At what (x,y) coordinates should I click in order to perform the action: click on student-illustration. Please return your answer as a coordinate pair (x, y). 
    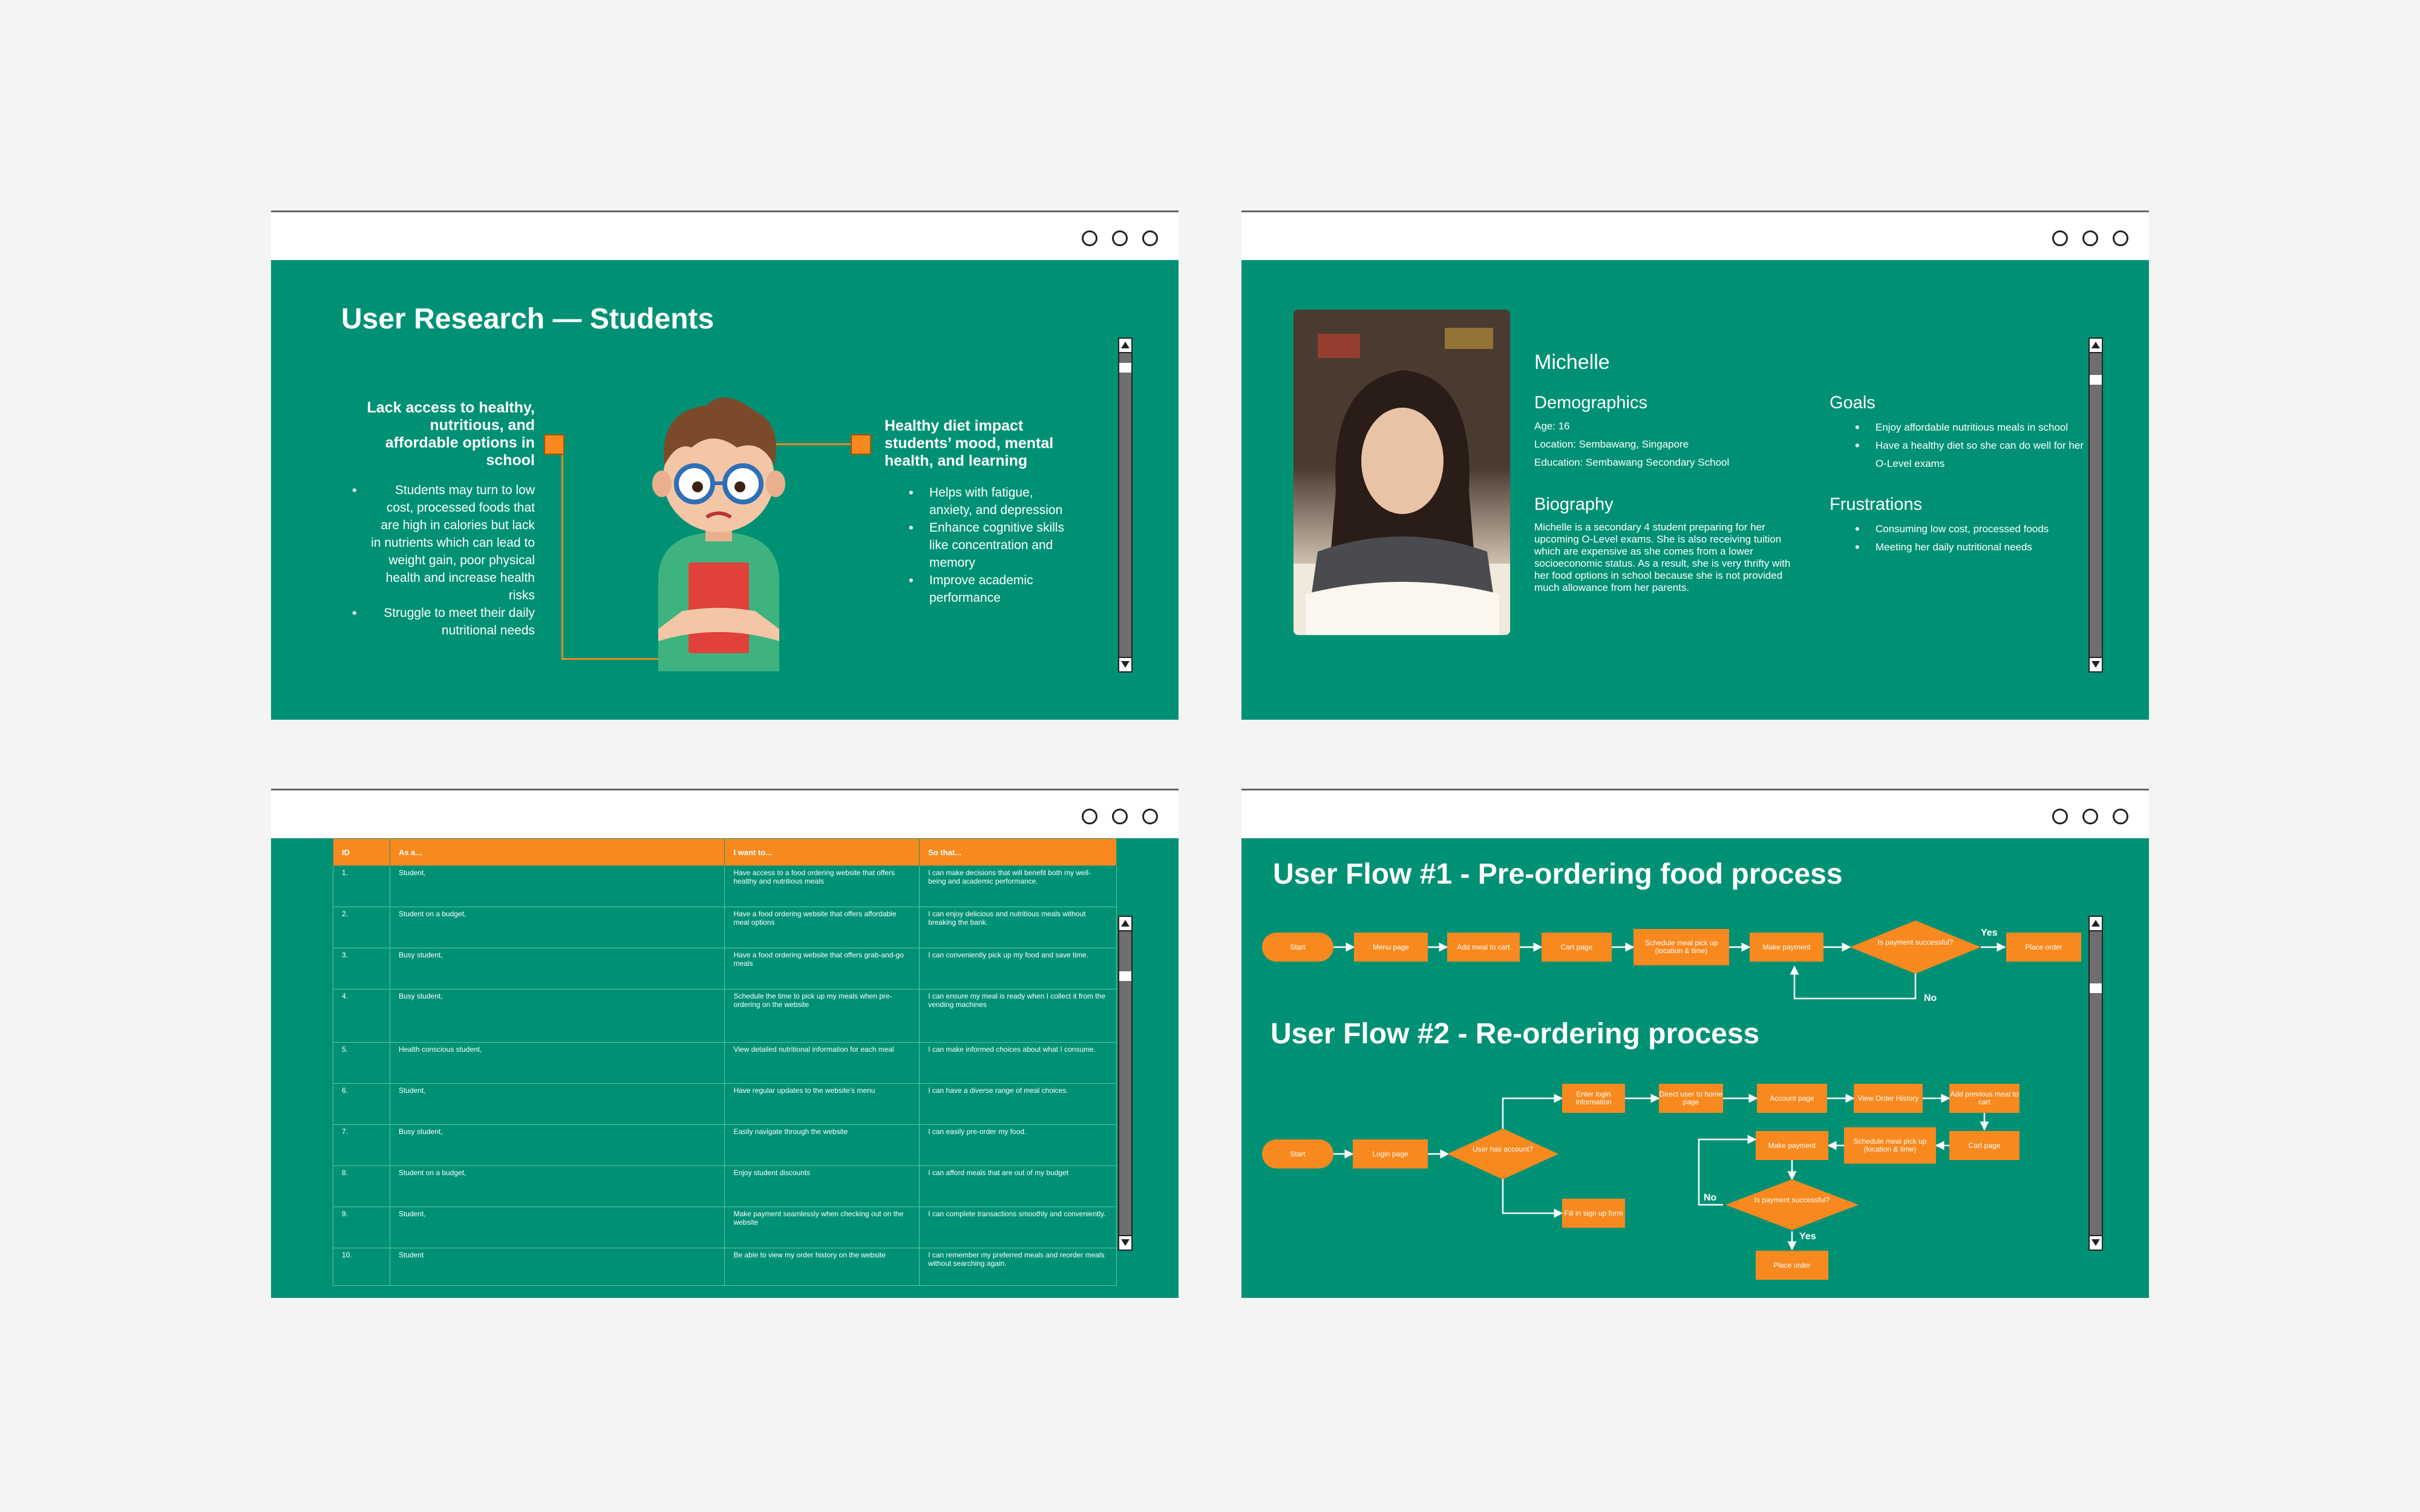
    Looking at the image, I should click on (718, 534).